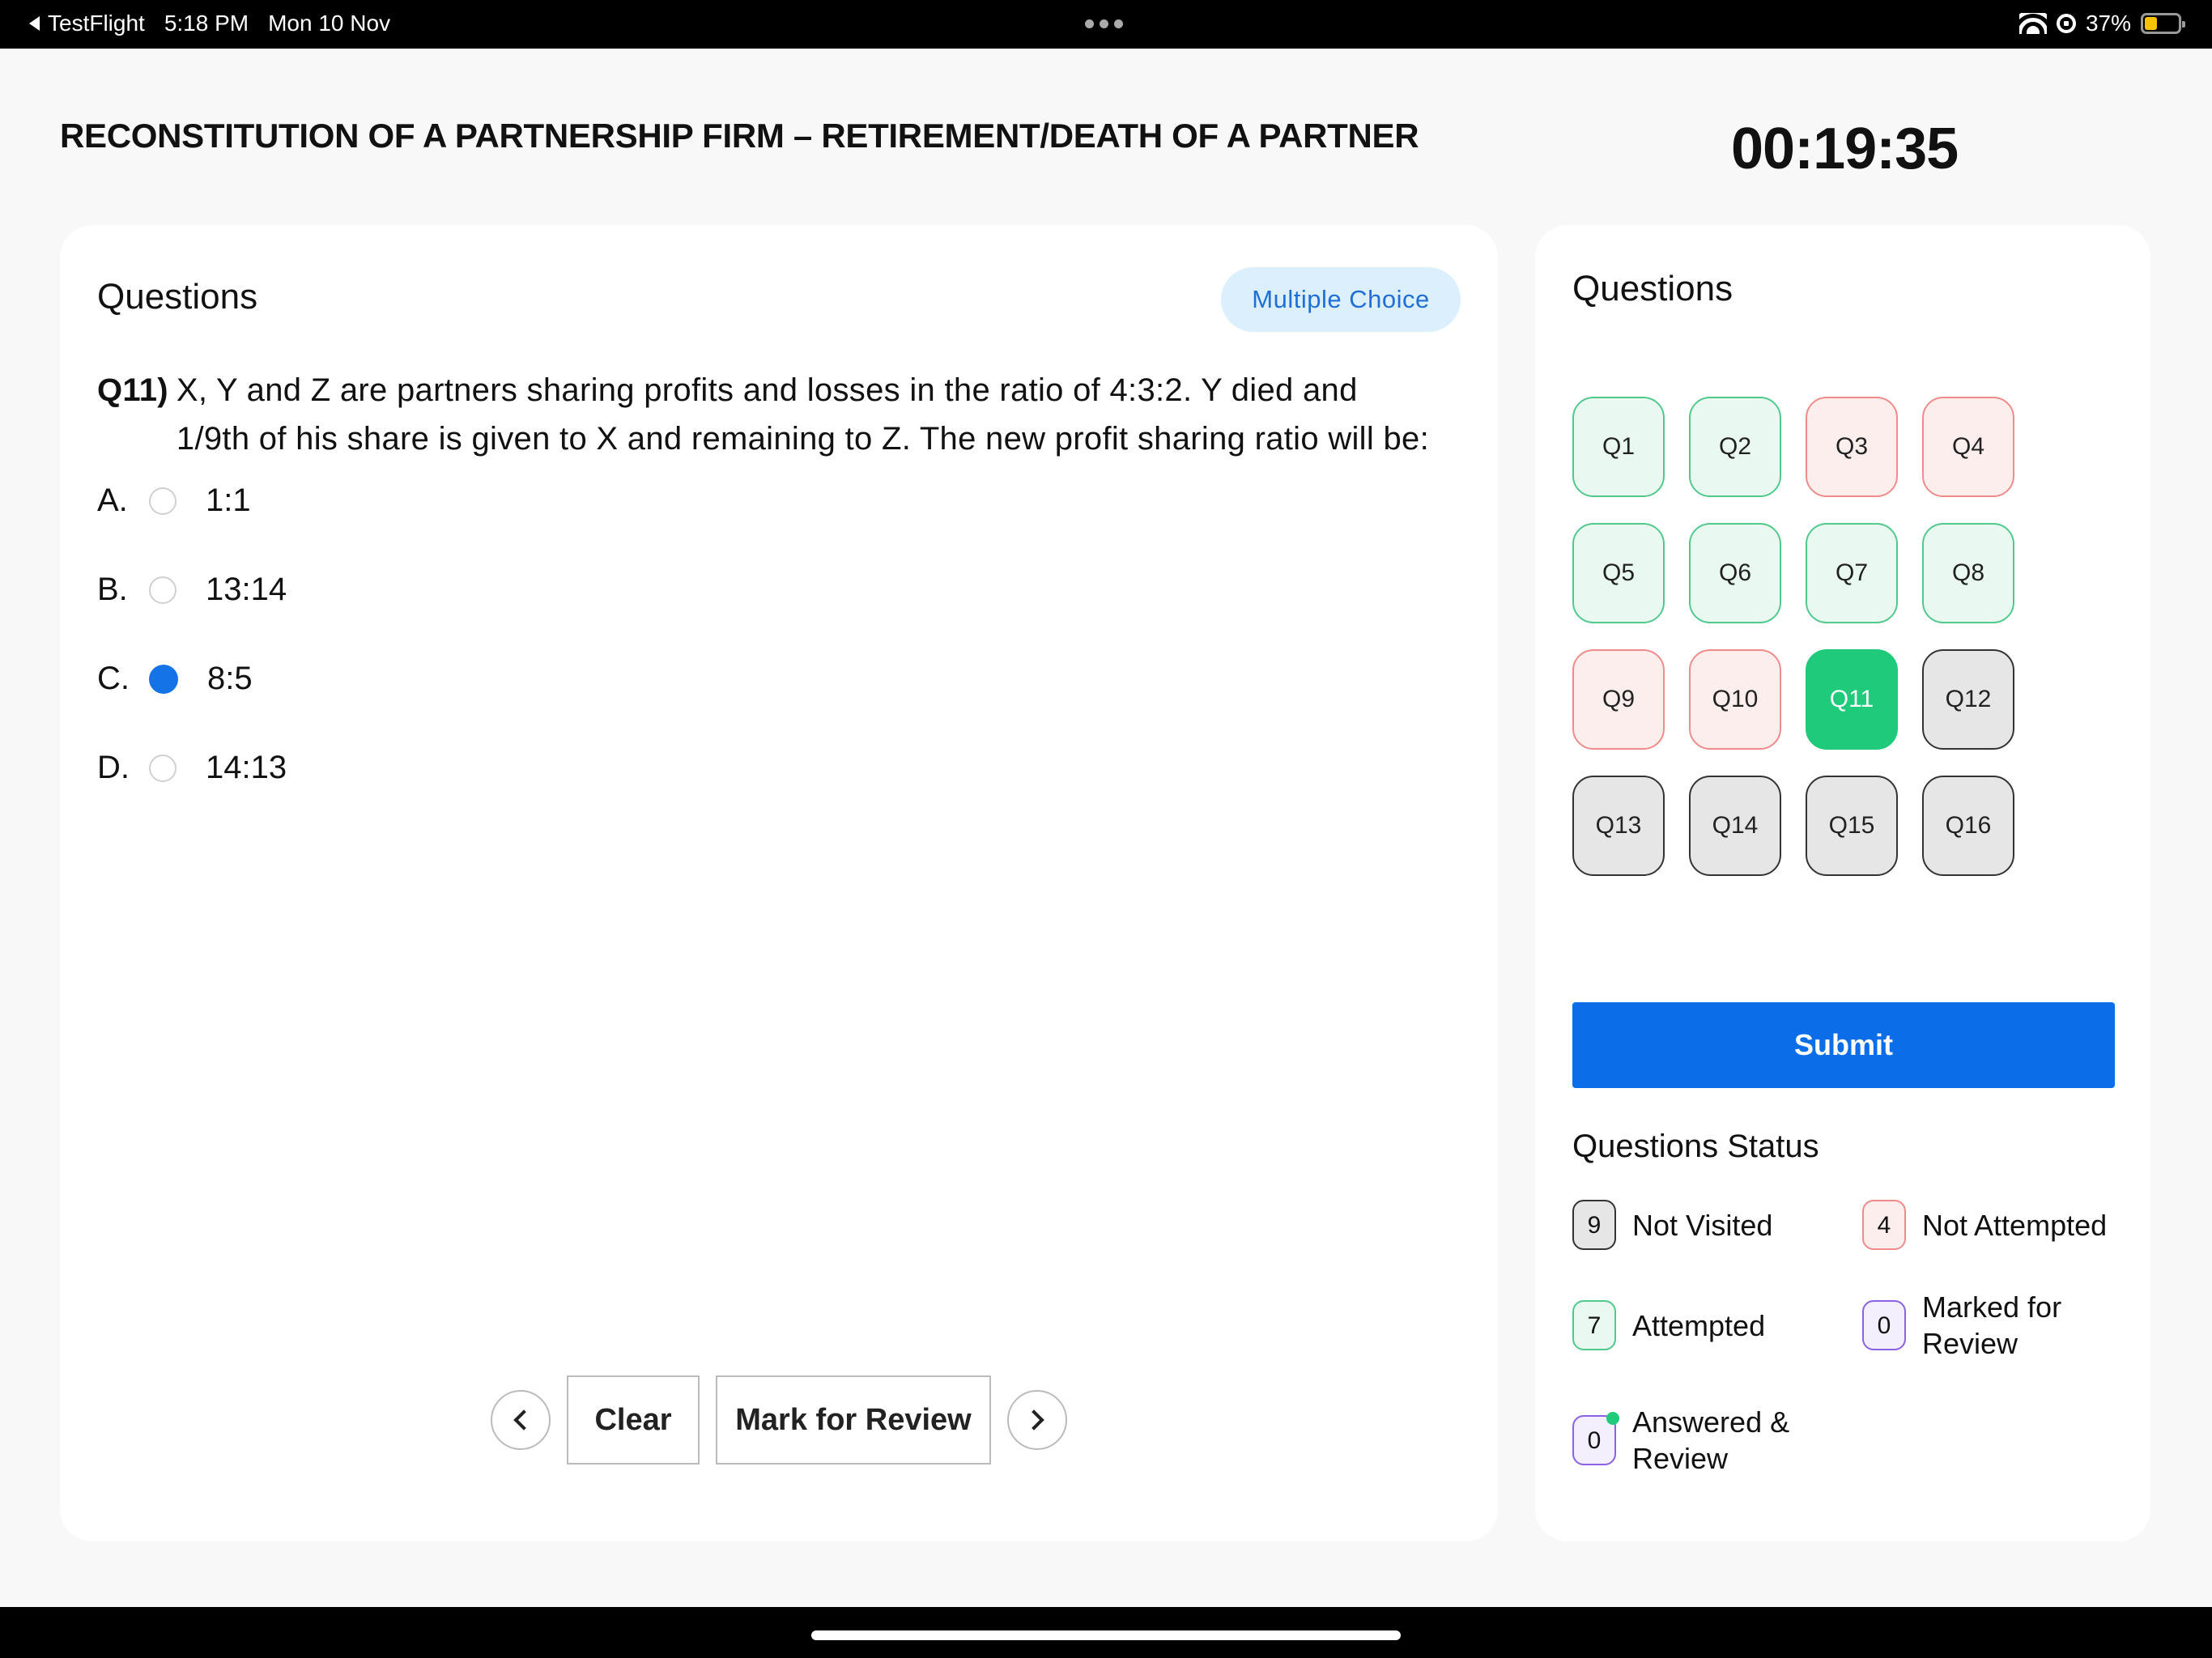  Describe the element at coordinates (229, 500) in the screenshot. I see `option-text: 1:1` at that location.